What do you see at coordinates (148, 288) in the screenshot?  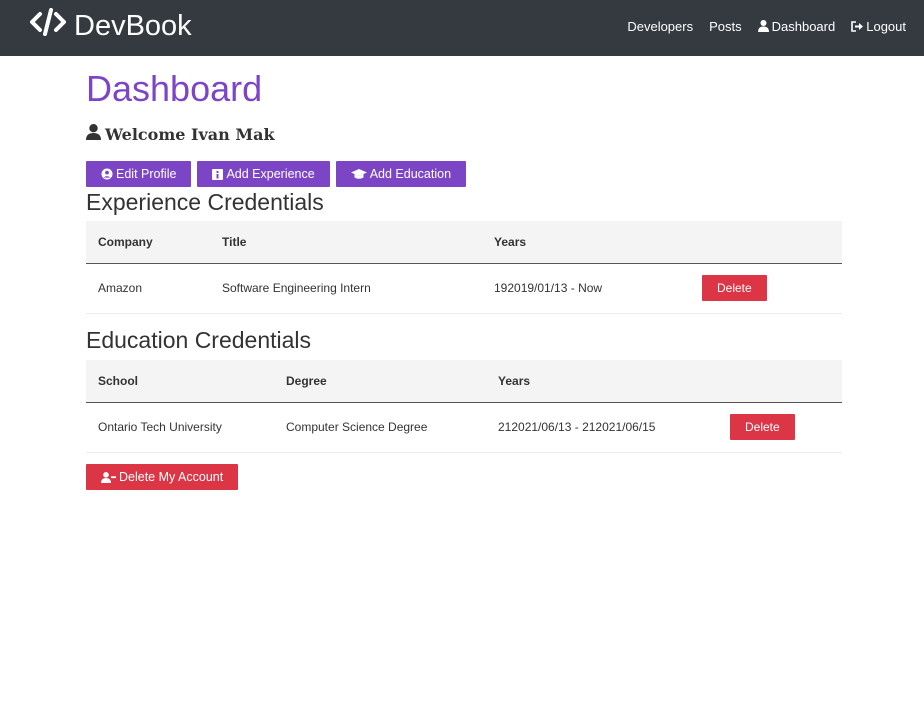 I see `company-cell: Amazon` at bounding box center [148, 288].